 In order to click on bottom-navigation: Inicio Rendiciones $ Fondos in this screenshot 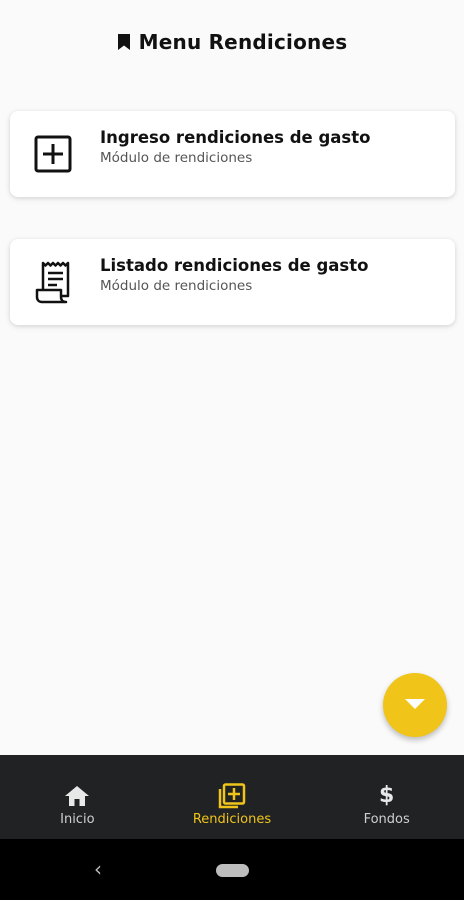, I will do `click(232, 797)`.